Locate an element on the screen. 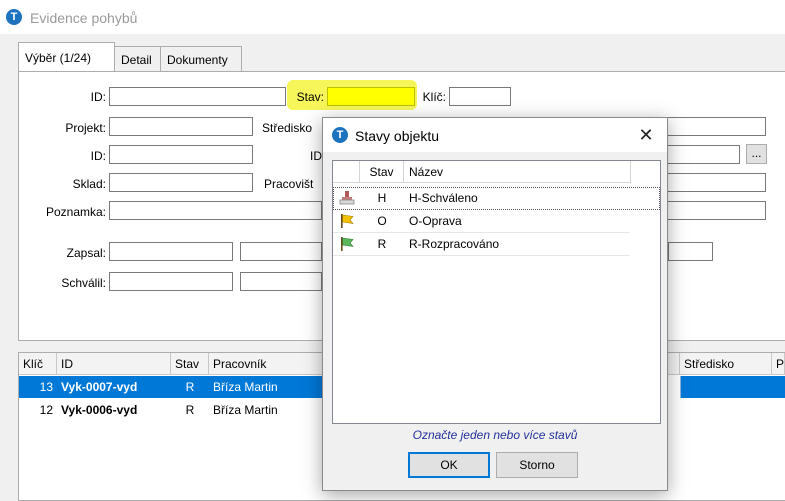  col-stredisko: Středisko is located at coordinates (726, 364).